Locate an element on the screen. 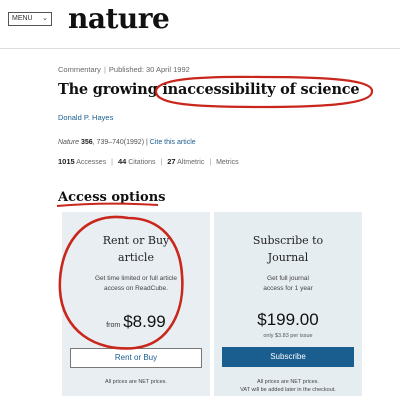 This screenshot has width=400, height=411. rent-desc-line2: access on ReadCube. is located at coordinates (136, 288).